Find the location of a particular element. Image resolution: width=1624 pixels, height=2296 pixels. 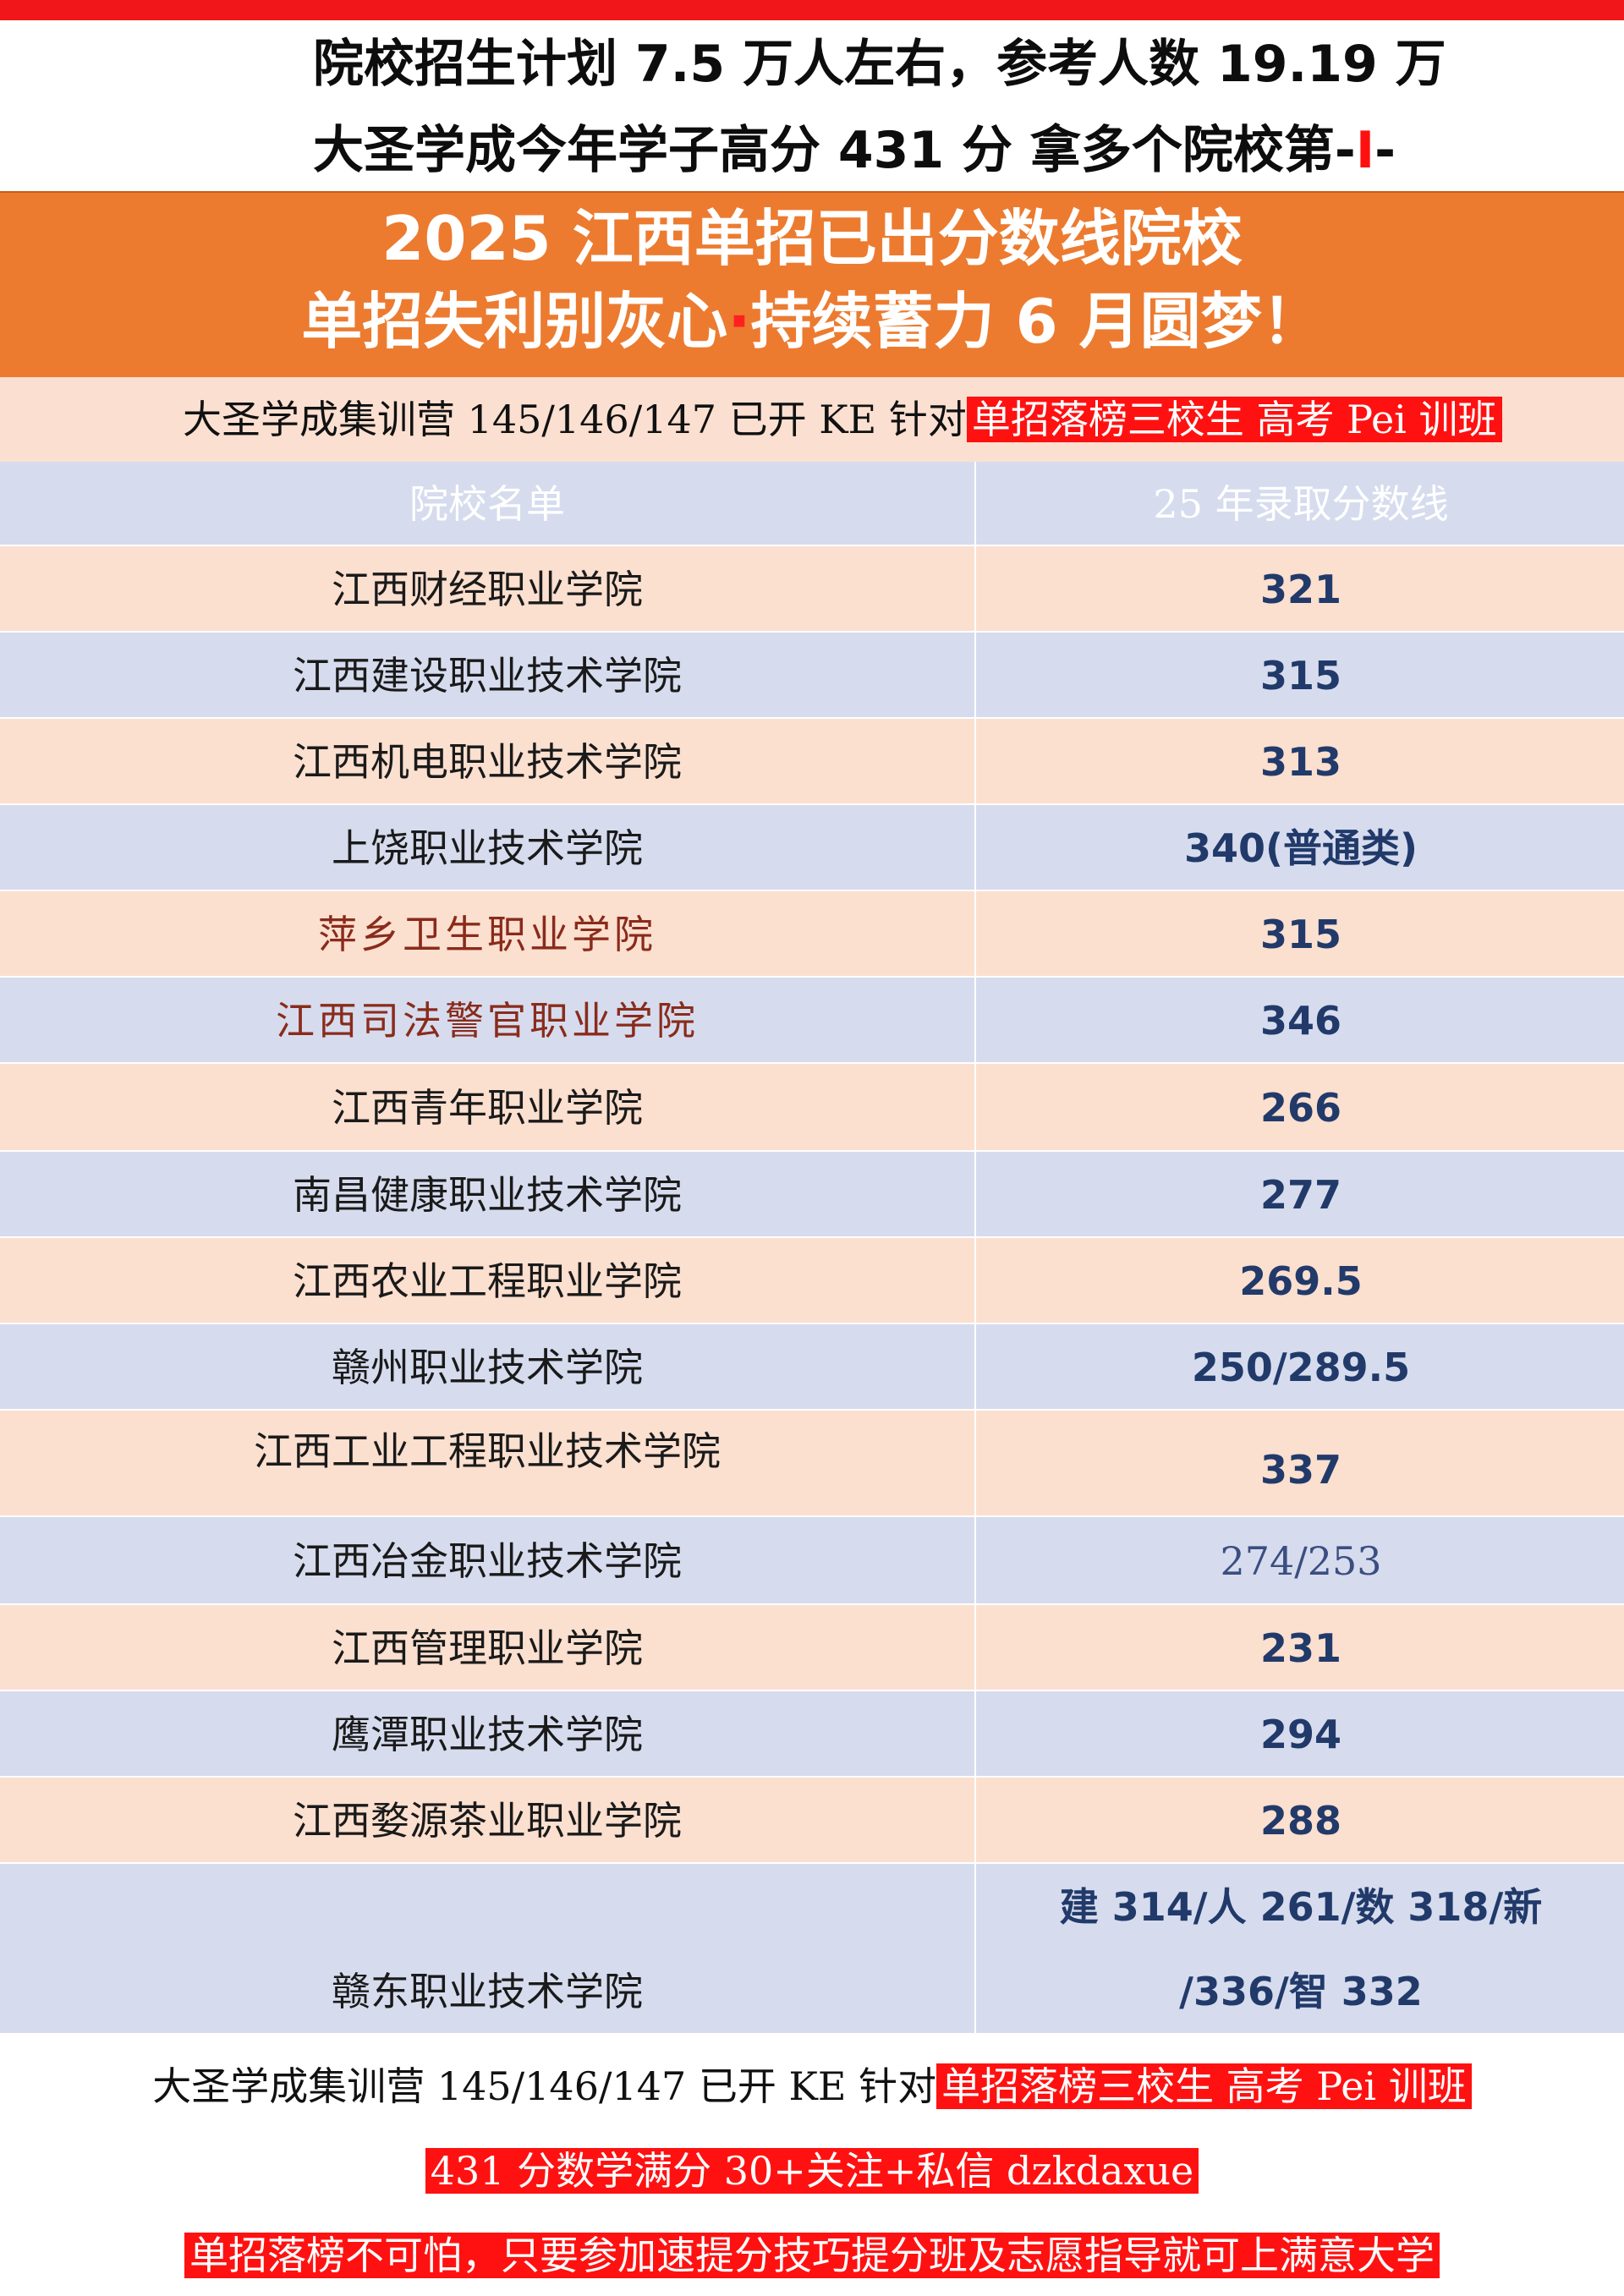

table-row: 江西婺源茶业职业学院 288 is located at coordinates (812, 1821).